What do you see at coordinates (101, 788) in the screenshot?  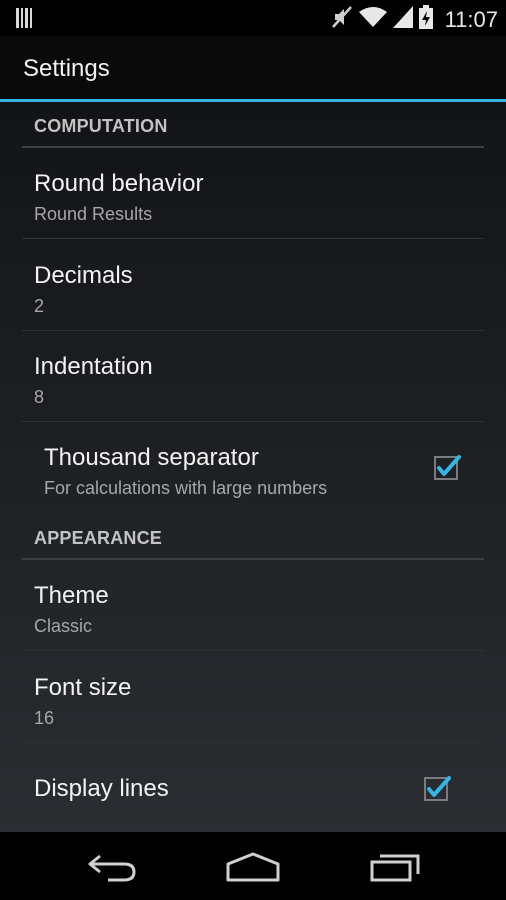 I see `pref-title: Display lines` at bounding box center [101, 788].